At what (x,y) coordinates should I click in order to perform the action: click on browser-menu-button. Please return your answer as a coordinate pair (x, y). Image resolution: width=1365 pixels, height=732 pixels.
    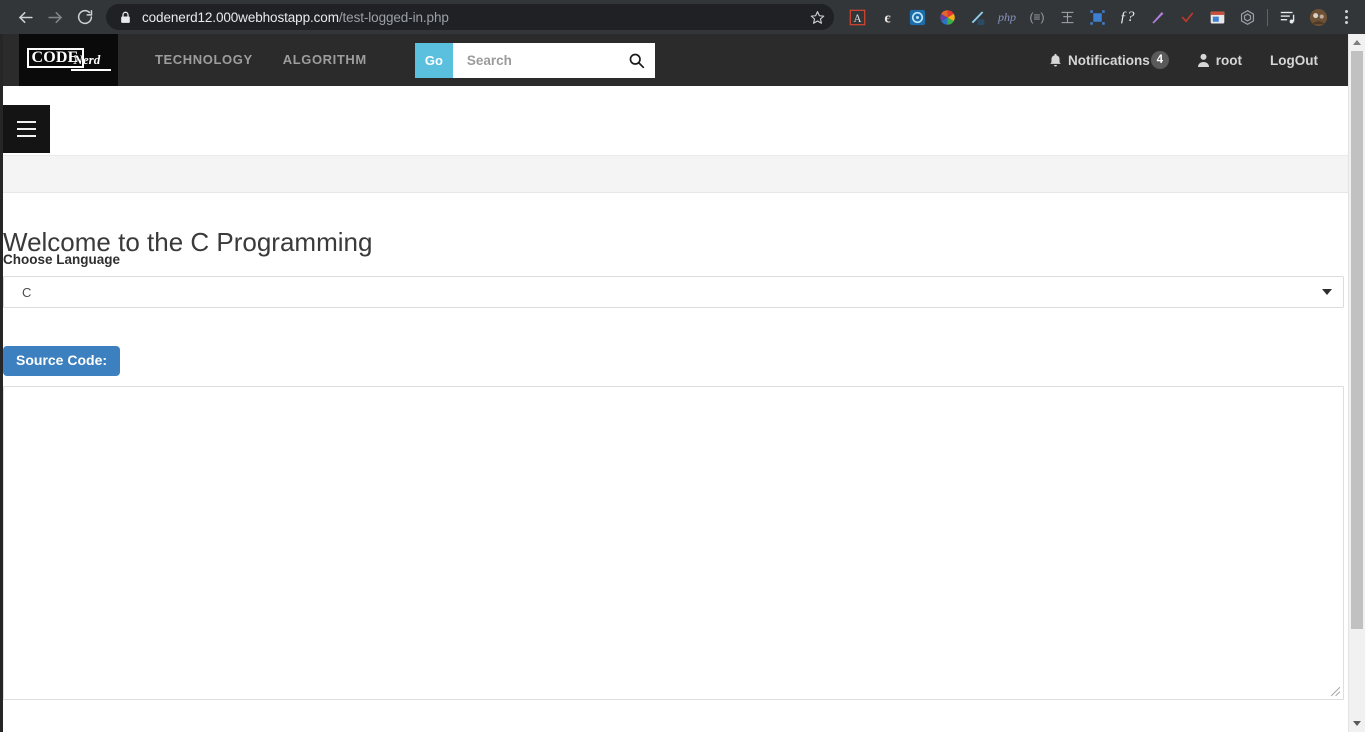
    Looking at the image, I should click on (1346, 17).